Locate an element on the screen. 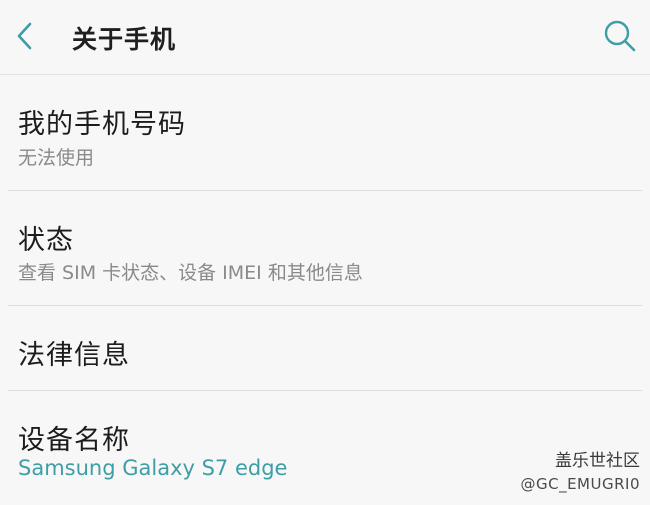 This screenshot has height=505, width=650. item-subtitle: 查看 SIM 卡状态、设备 IMEI 和其他信息 is located at coordinates (190, 273).